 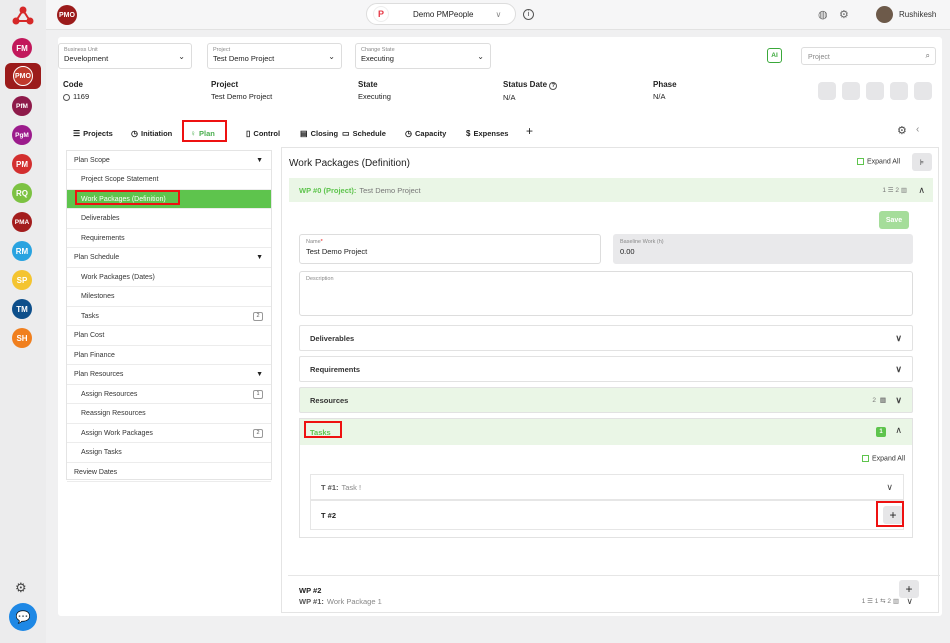 I want to click on list-icon, so click(x=875, y=91).